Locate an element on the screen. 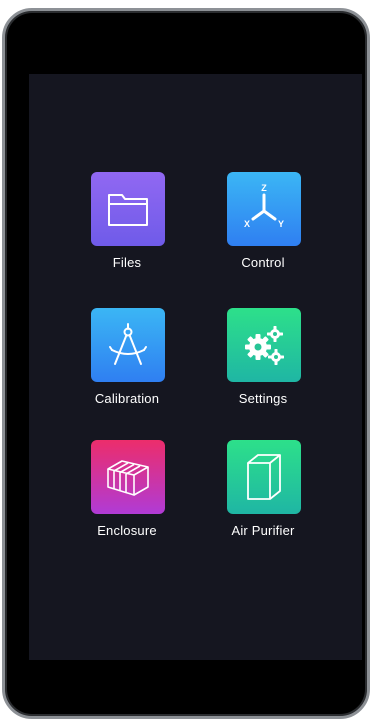 The image size is (374, 722). enclosure-icon-box is located at coordinates (128, 477).